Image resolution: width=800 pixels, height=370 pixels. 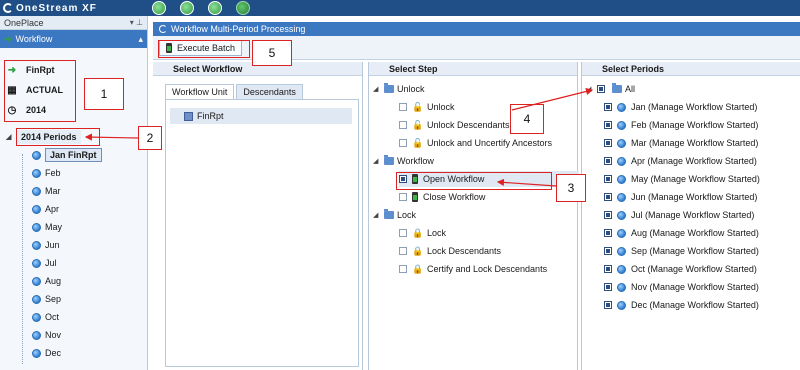 What do you see at coordinates (571, 188) in the screenshot?
I see `annotation-callout-3: 3` at bounding box center [571, 188].